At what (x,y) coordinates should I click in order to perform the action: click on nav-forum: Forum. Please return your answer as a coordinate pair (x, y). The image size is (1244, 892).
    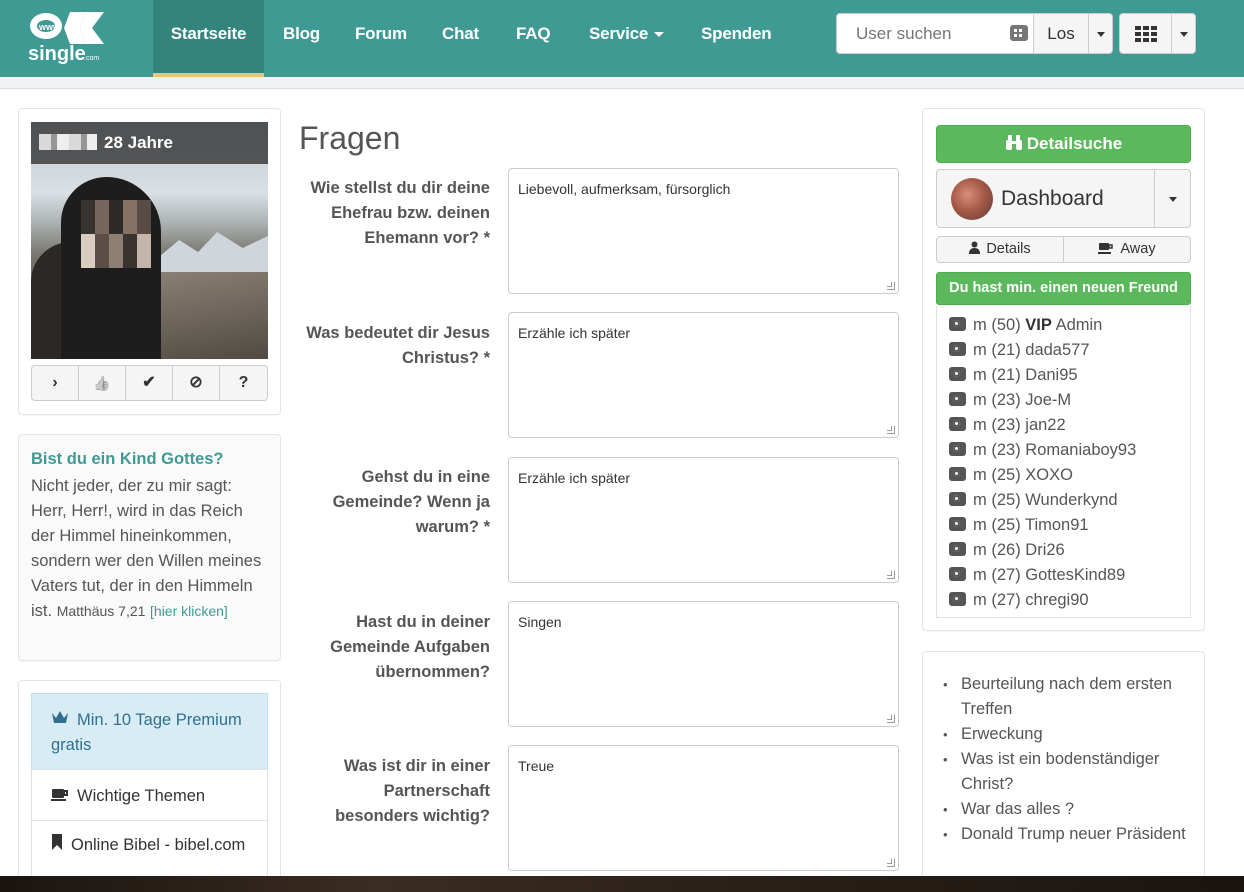
    Looking at the image, I should click on (381, 38).